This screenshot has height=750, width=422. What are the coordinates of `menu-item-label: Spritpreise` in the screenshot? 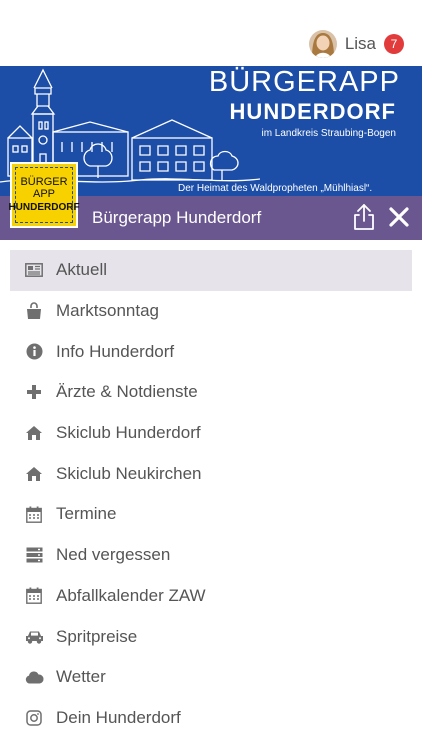 It's located at (97, 636).